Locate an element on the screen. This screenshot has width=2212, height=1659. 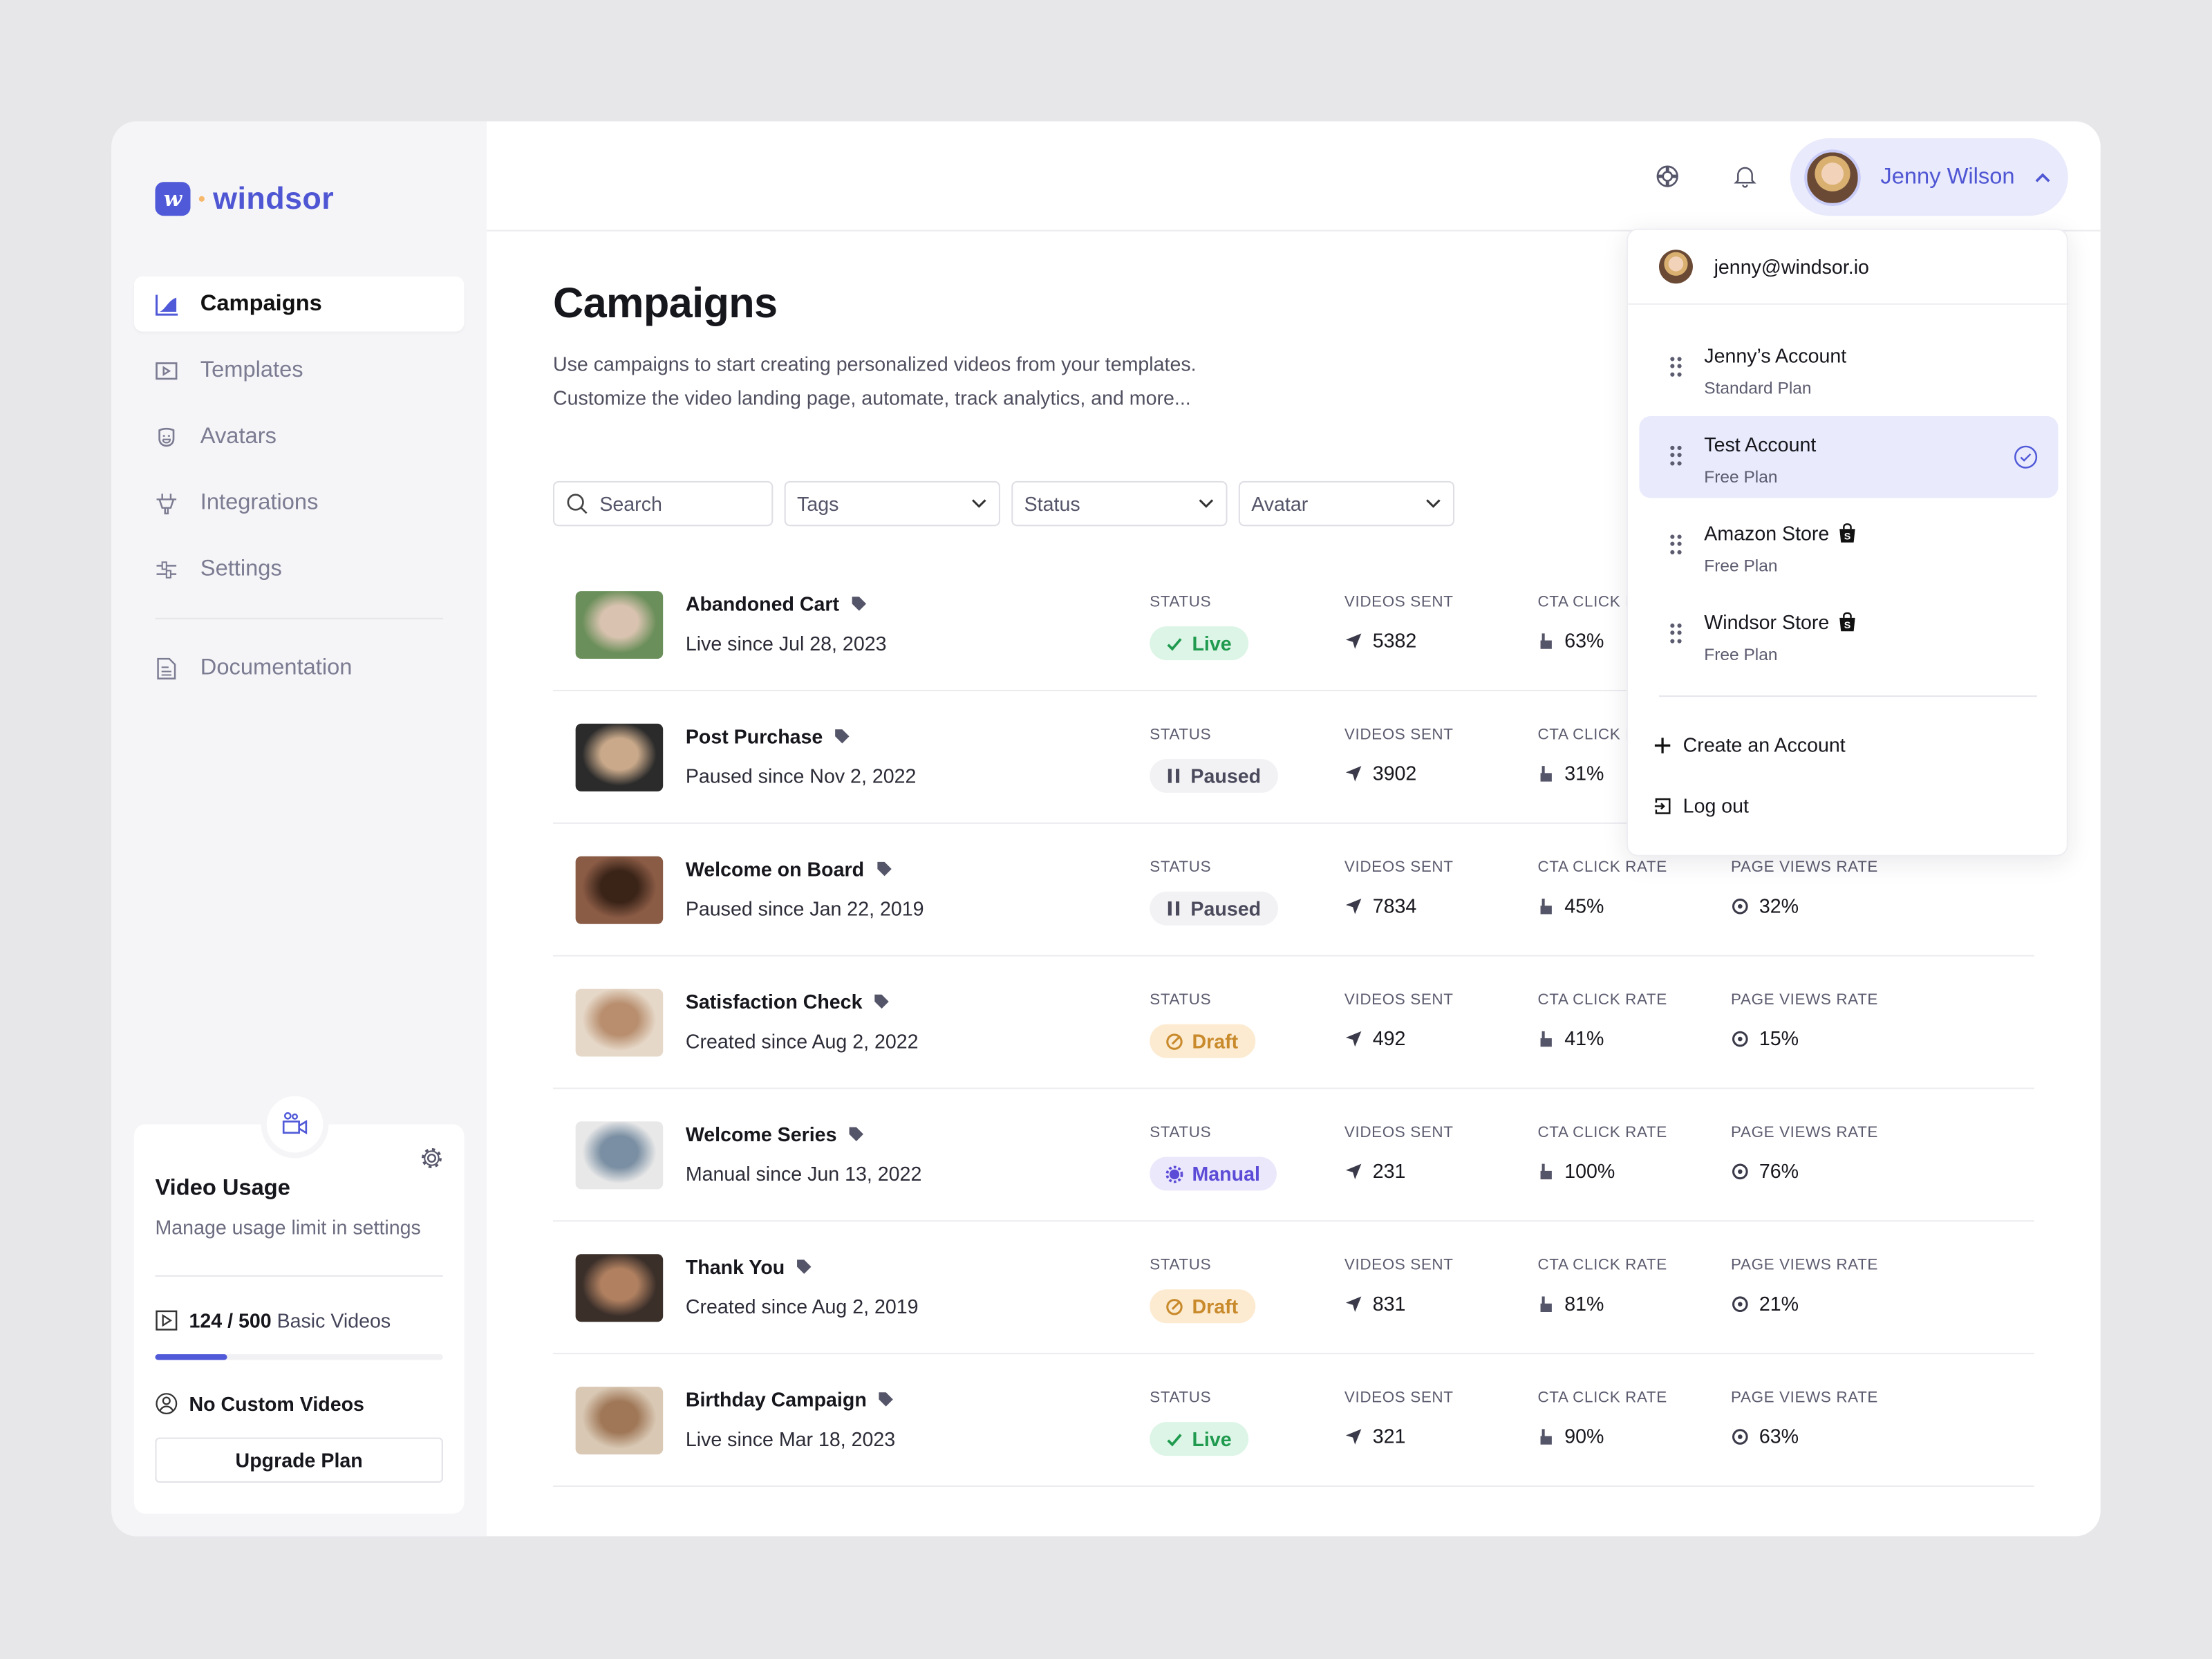
videos-sent-value: 5382 is located at coordinates (1380, 640).